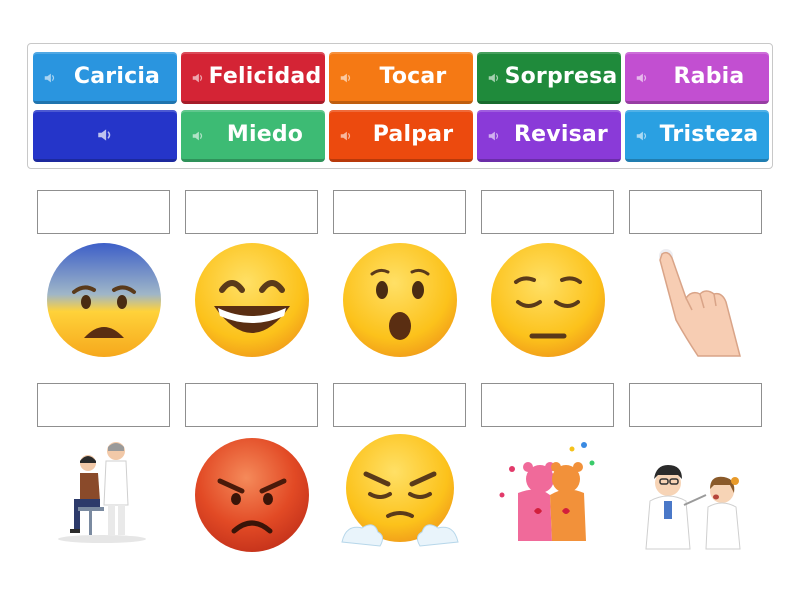 Image resolution: width=800 pixels, height=600 pixels. What do you see at coordinates (561, 76) in the screenshot?
I see `tile-label: Sorpresa` at bounding box center [561, 76].